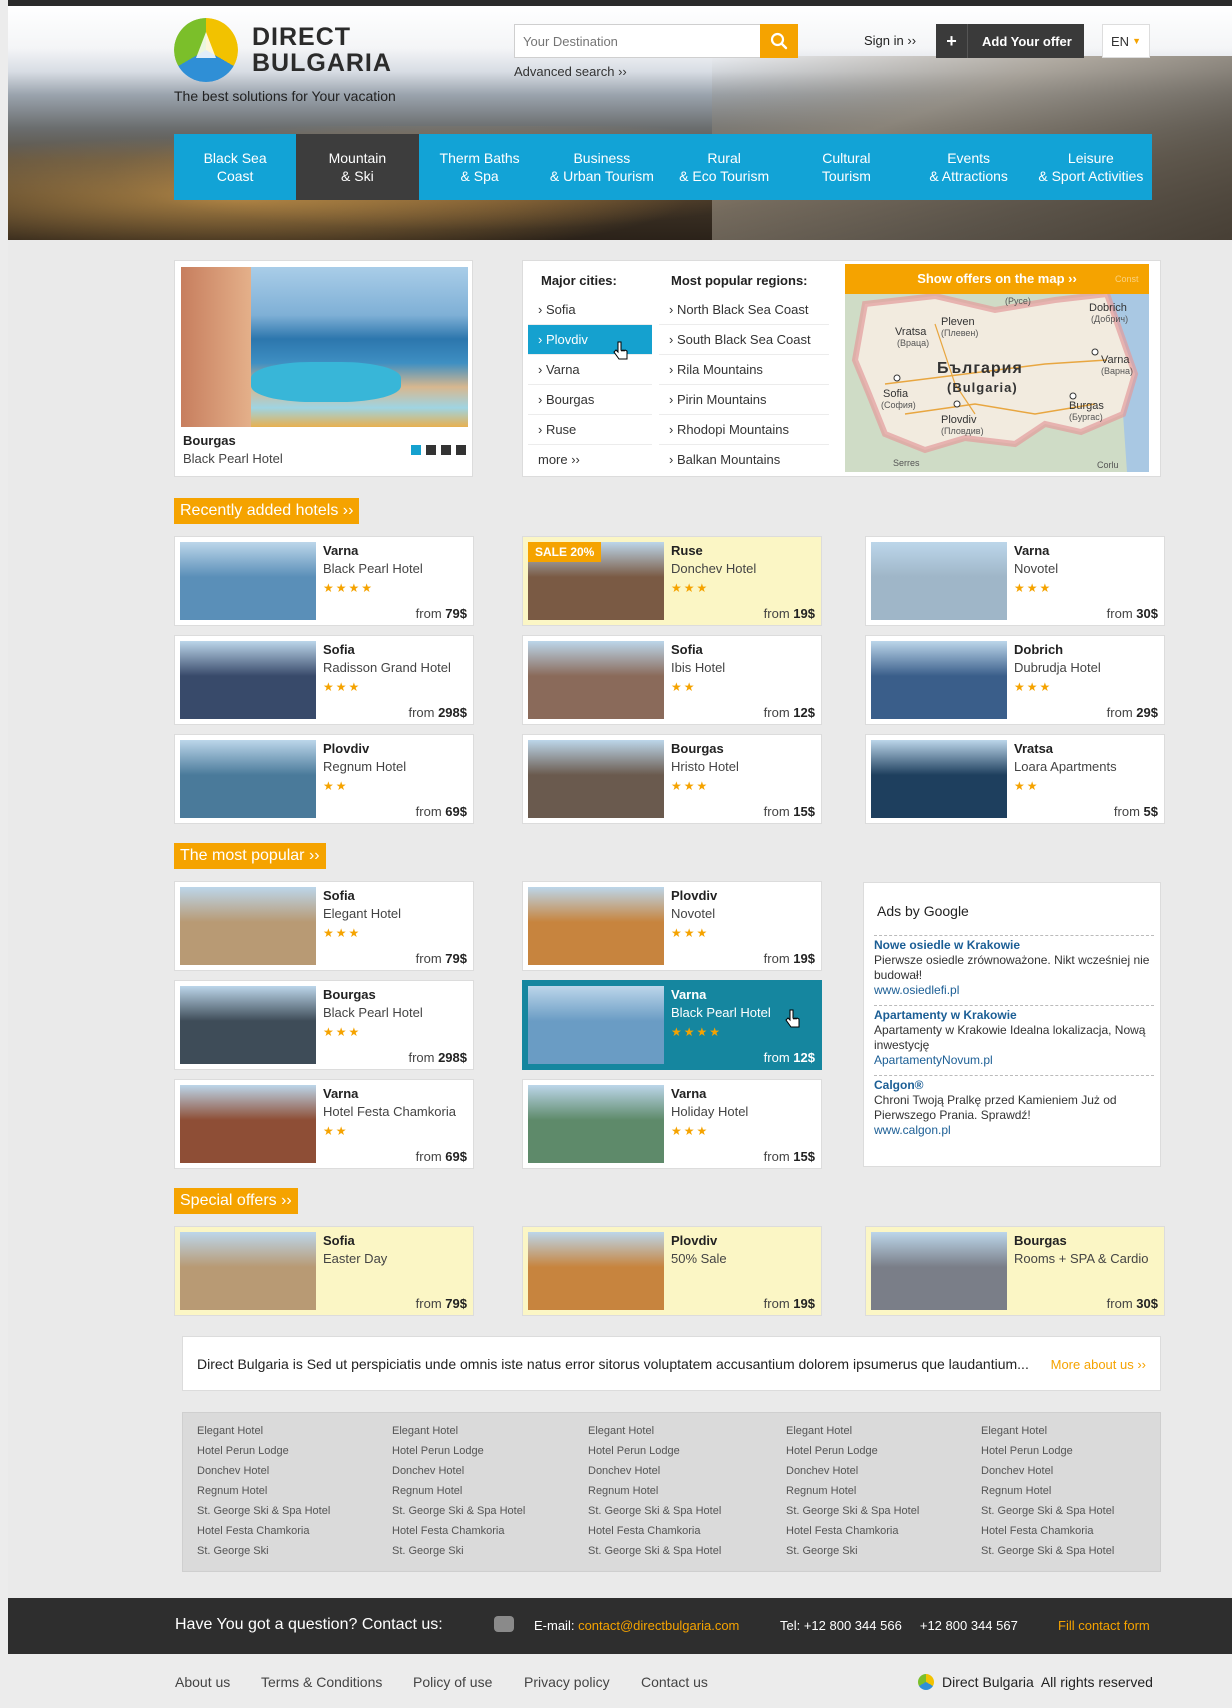 This screenshot has height=1708, width=1232. What do you see at coordinates (321, 1682) in the screenshot?
I see `footer-link: Terms & Conditions` at bounding box center [321, 1682].